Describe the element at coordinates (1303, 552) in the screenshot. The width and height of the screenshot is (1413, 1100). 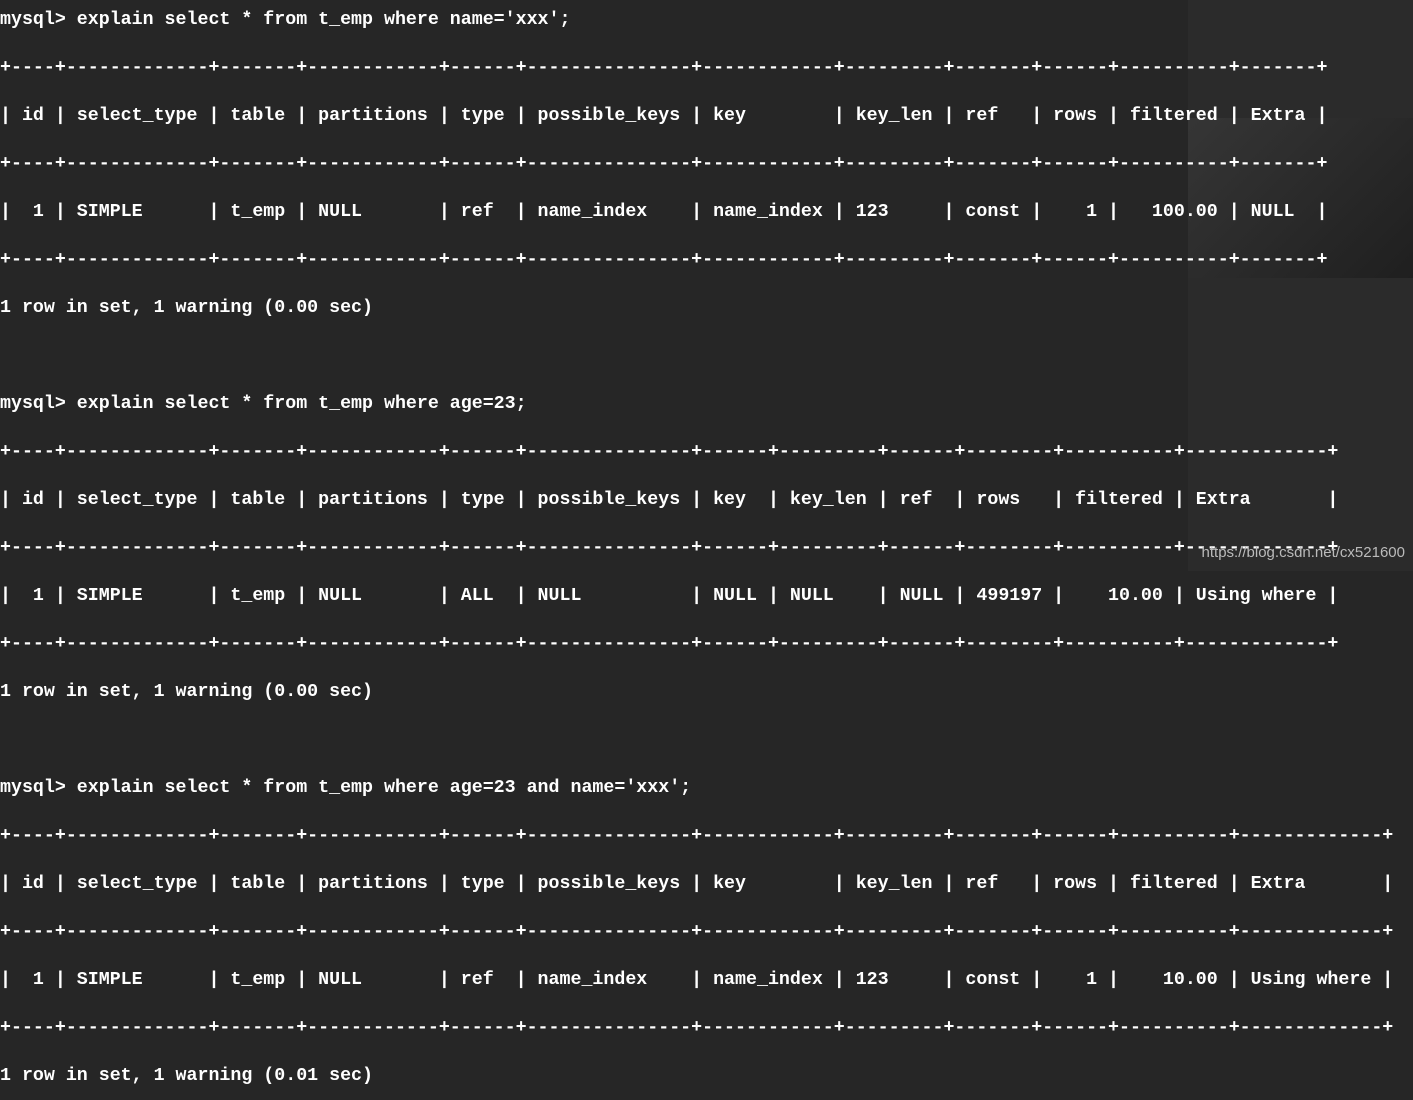
I see `watermark: https://blog.csdn.net/cx521600` at that location.